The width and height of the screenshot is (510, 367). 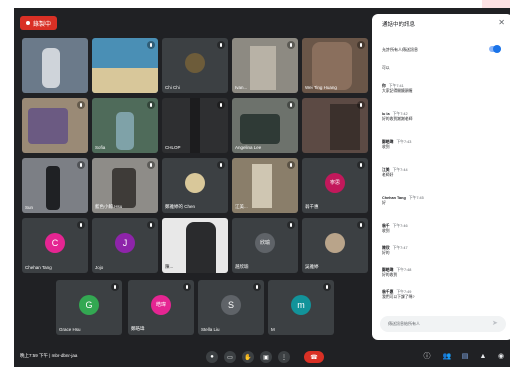 What do you see at coordinates (335, 182) in the screenshot?
I see `avatar: 寧思` at bounding box center [335, 182].